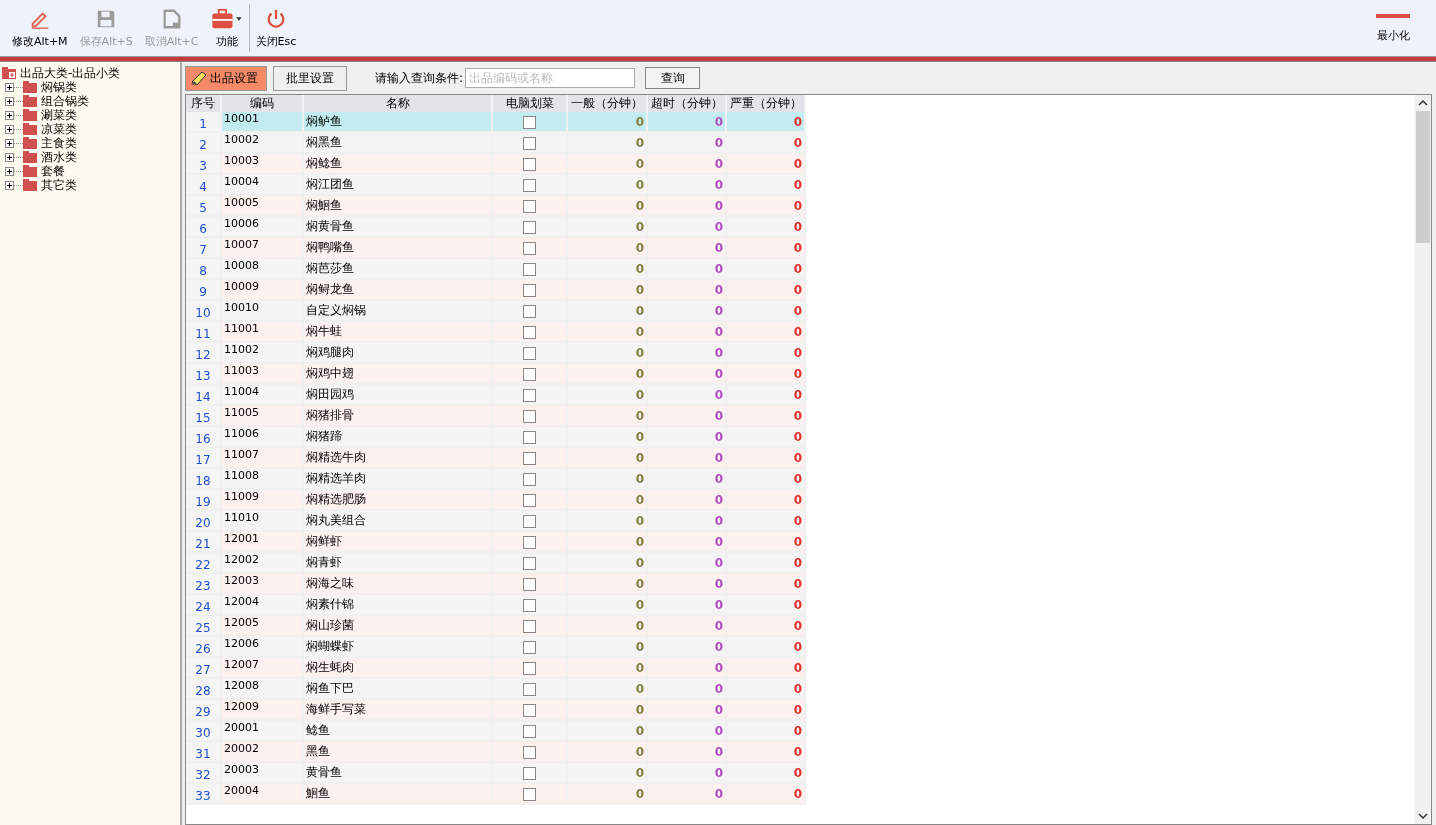 This screenshot has width=1436, height=825. What do you see at coordinates (495, 793) in the screenshot?
I see `table-row: 33 20004 鮰鱼 0 0 0` at bounding box center [495, 793].